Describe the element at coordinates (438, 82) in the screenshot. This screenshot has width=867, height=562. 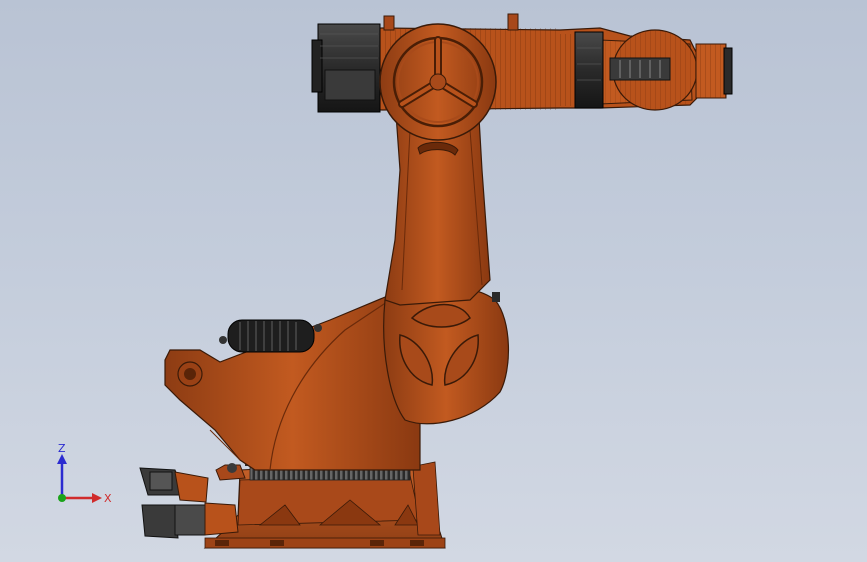
I see `elbow-joint-cover` at that location.